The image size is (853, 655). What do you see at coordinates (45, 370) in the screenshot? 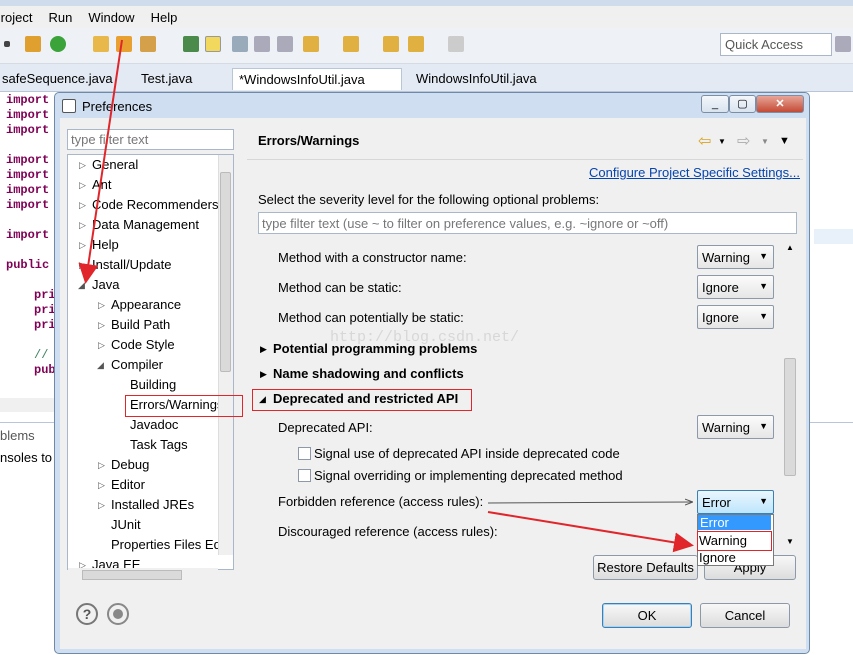
I see `code-line: pub` at bounding box center [45, 370].